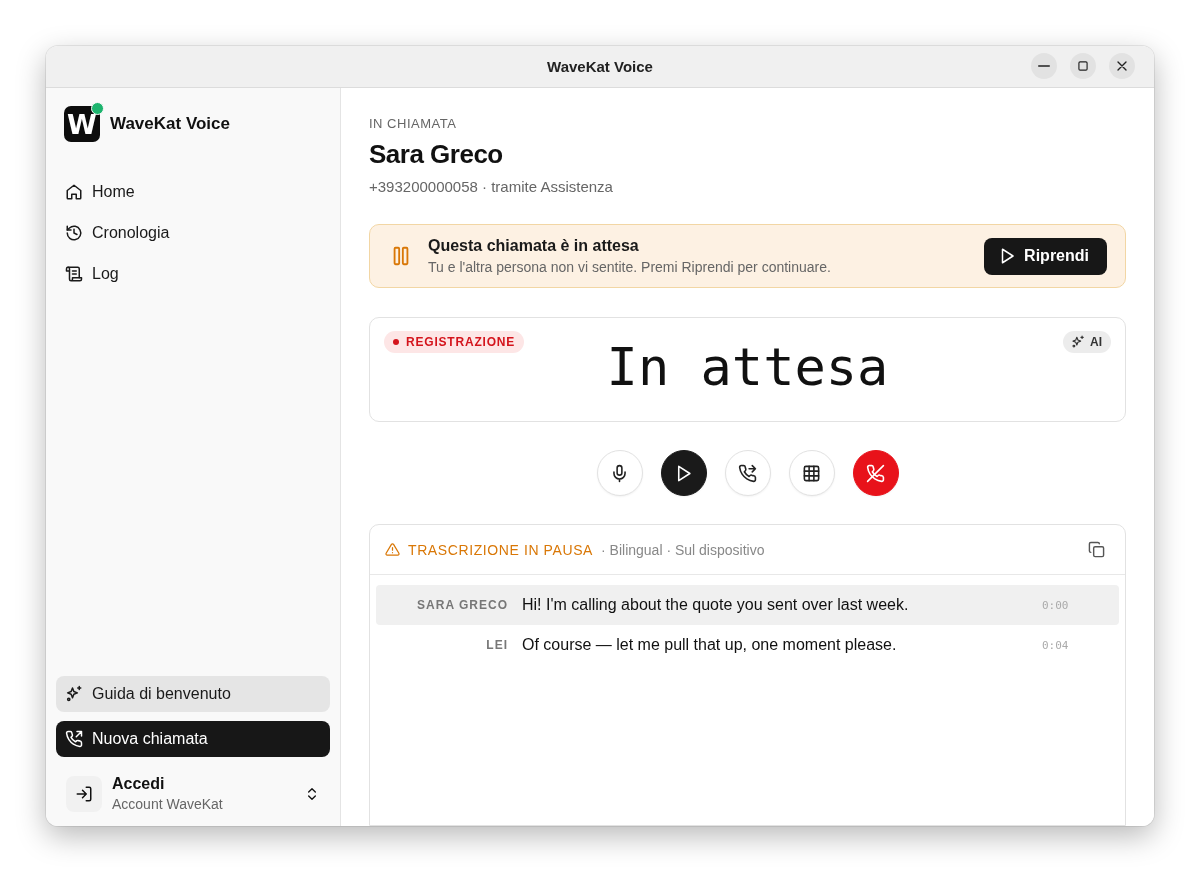  I want to click on speaker-label: SARA GRECO, so click(462, 605).